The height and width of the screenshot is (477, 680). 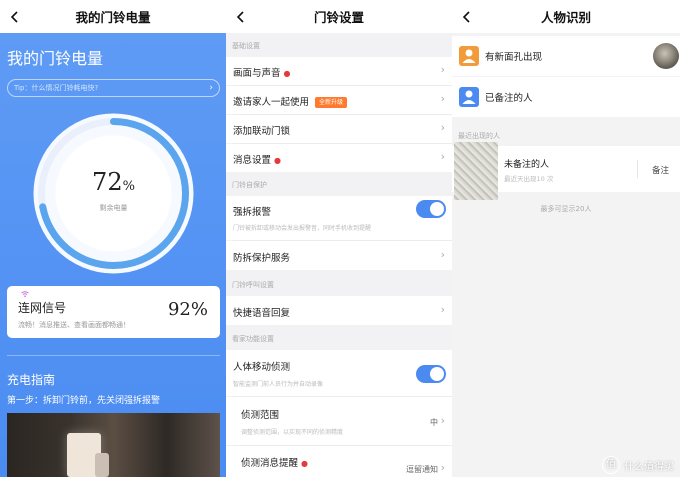 What do you see at coordinates (246, 46) in the screenshot?
I see `section-basic: 基础设置` at bounding box center [246, 46].